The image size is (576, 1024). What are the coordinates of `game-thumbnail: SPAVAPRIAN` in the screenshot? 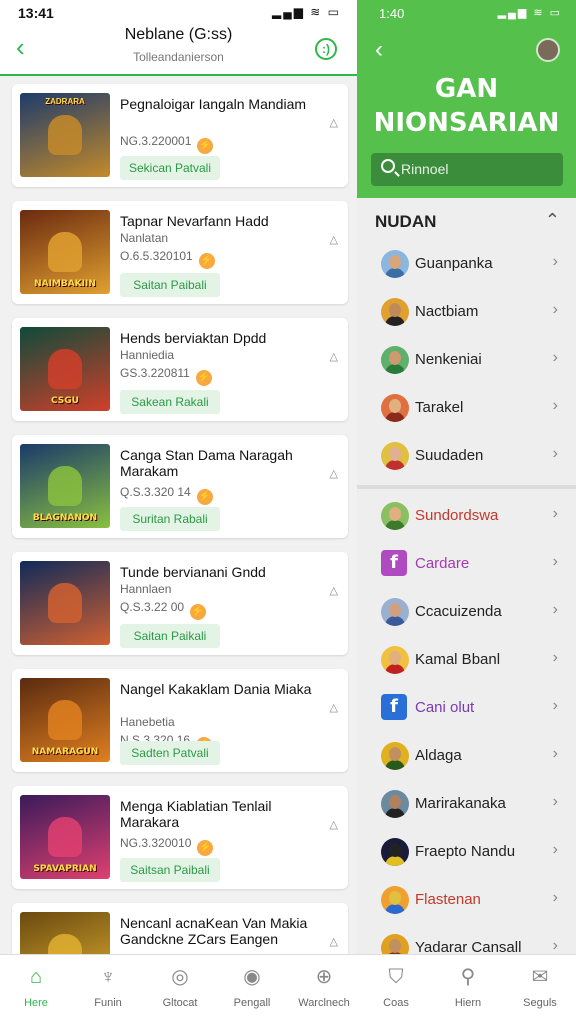 It's located at (65, 837).